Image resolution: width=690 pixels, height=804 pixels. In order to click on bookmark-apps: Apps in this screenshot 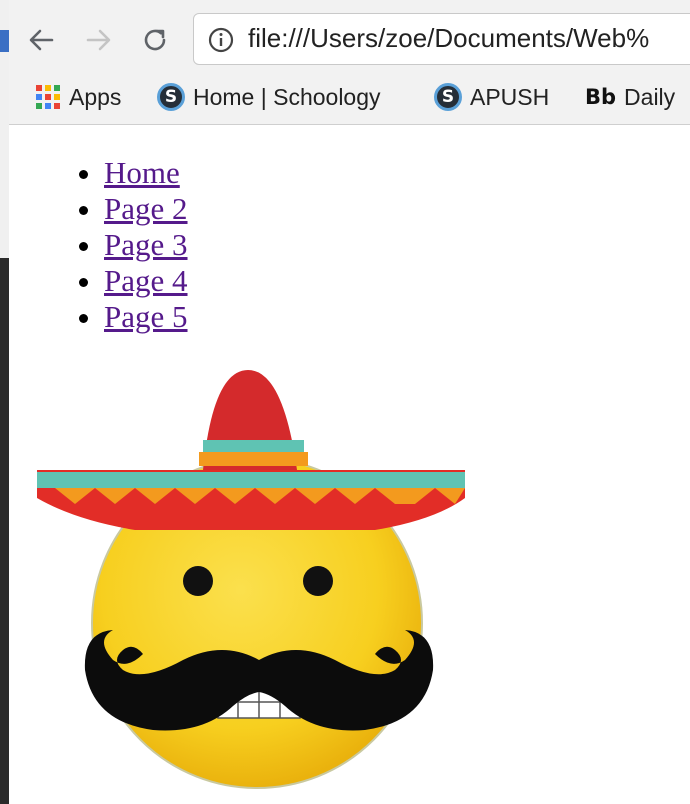, I will do `click(78, 97)`.